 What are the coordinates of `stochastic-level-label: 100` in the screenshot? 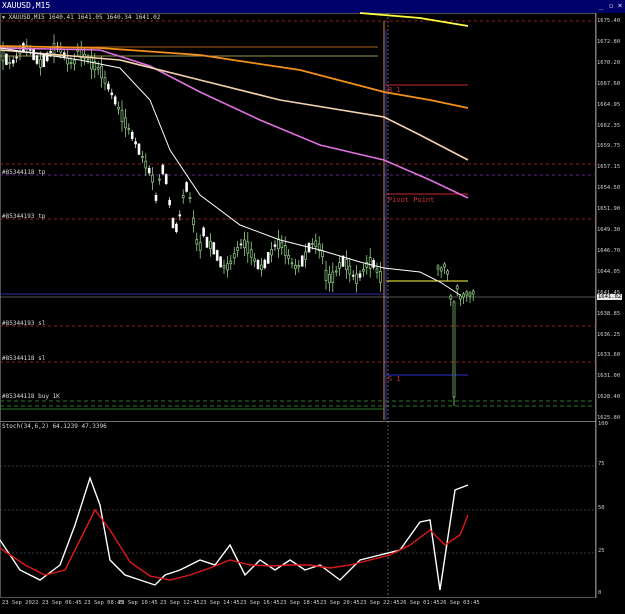 It's located at (603, 424).